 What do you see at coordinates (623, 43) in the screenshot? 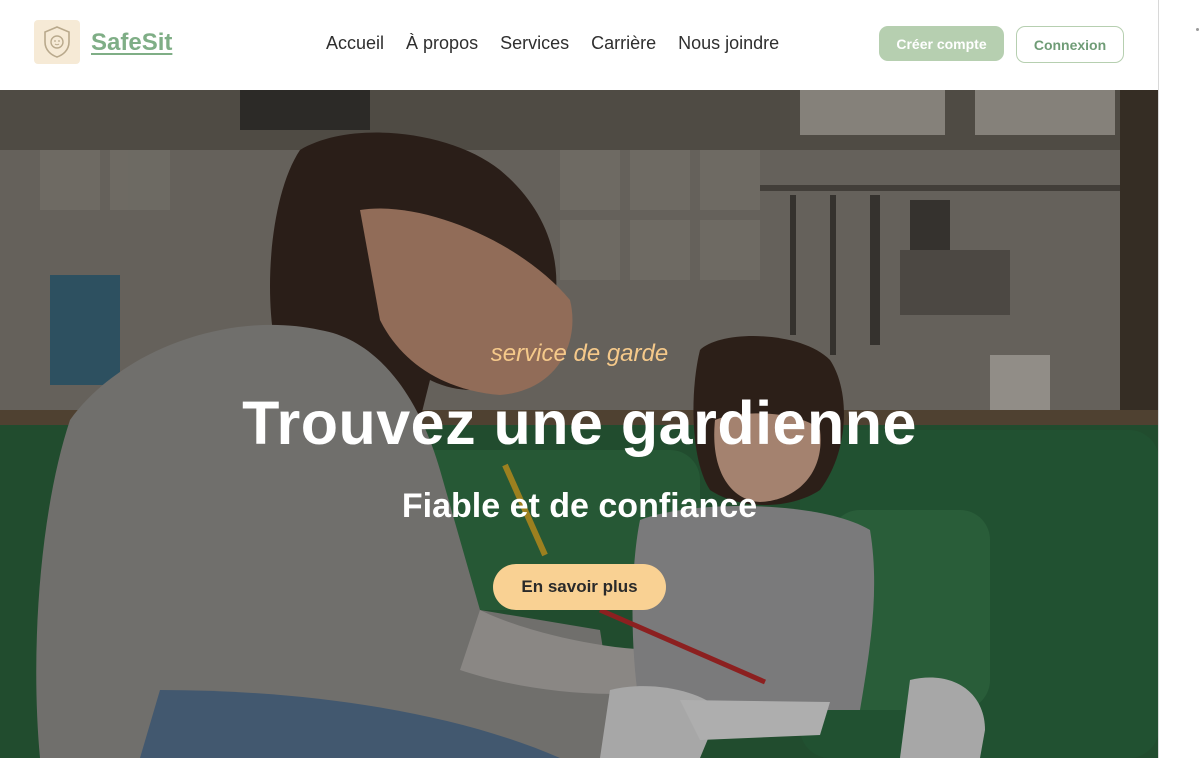
I see `nav-item-carriere: Carrière` at bounding box center [623, 43].